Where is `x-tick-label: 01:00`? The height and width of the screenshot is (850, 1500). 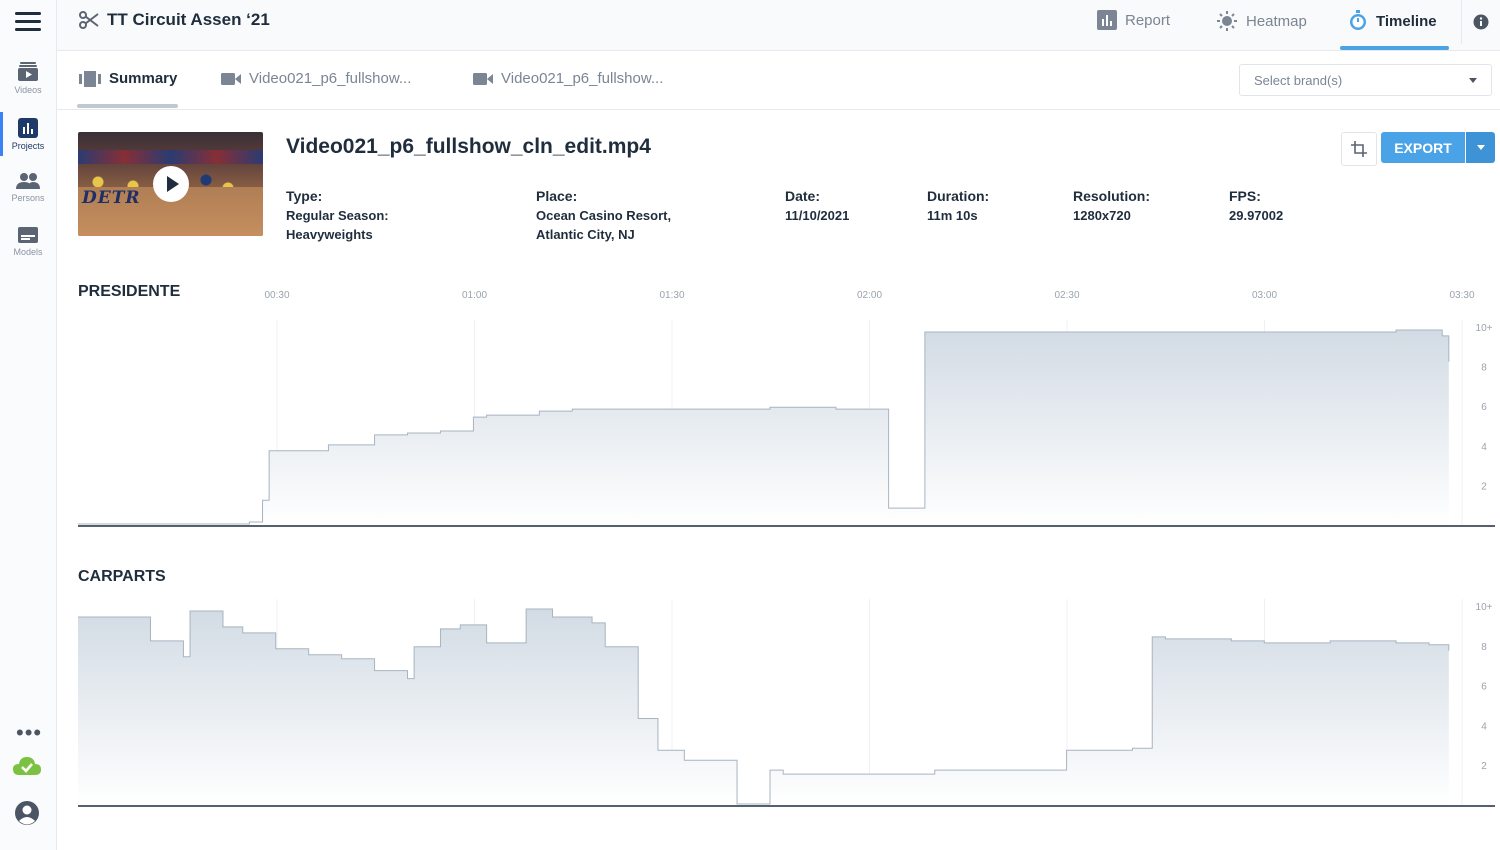
x-tick-label: 01:00 is located at coordinates (474, 295).